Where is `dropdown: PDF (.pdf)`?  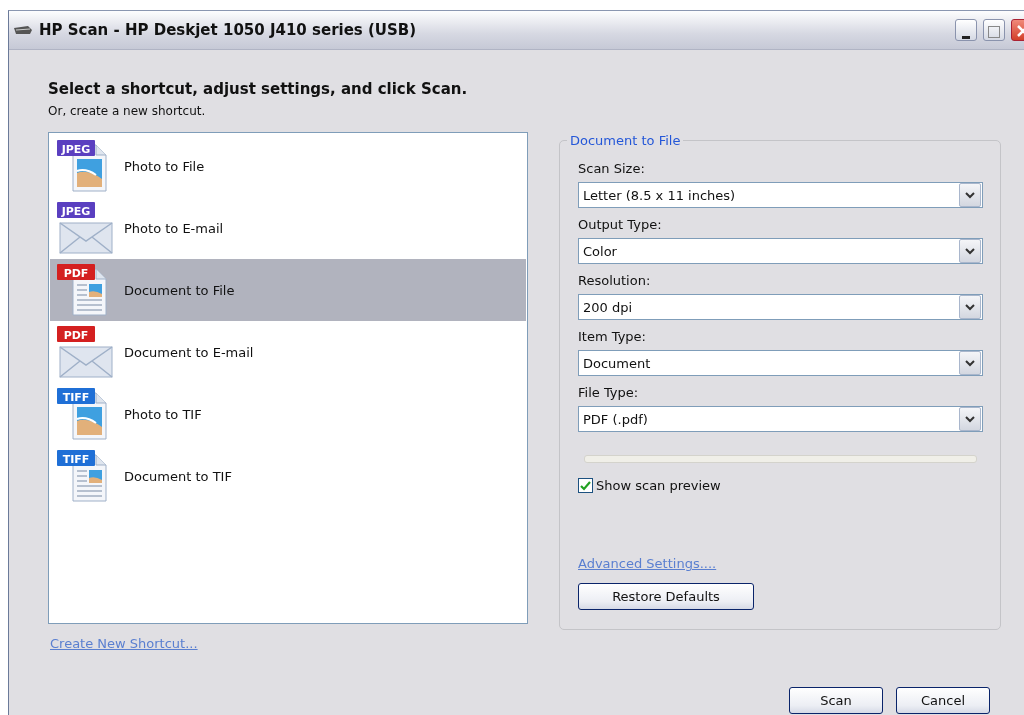
dropdown: PDF (.pdf) is located at coordinates (780, 419).